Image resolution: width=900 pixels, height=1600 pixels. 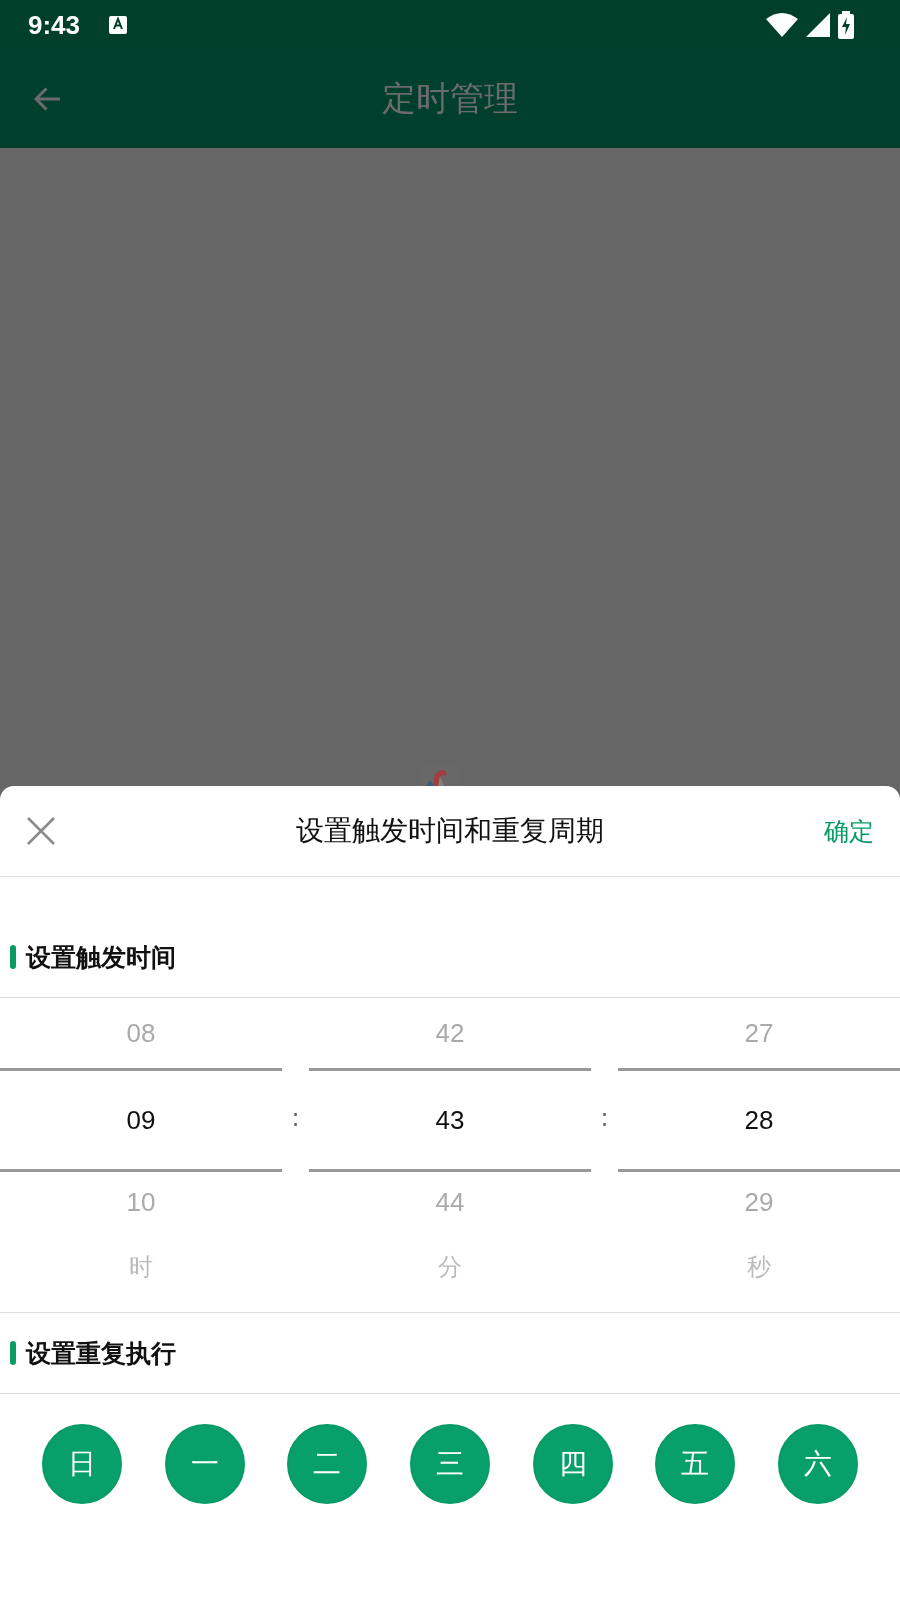 I want to click on time-option: 27, so click(x=759, y=1033).